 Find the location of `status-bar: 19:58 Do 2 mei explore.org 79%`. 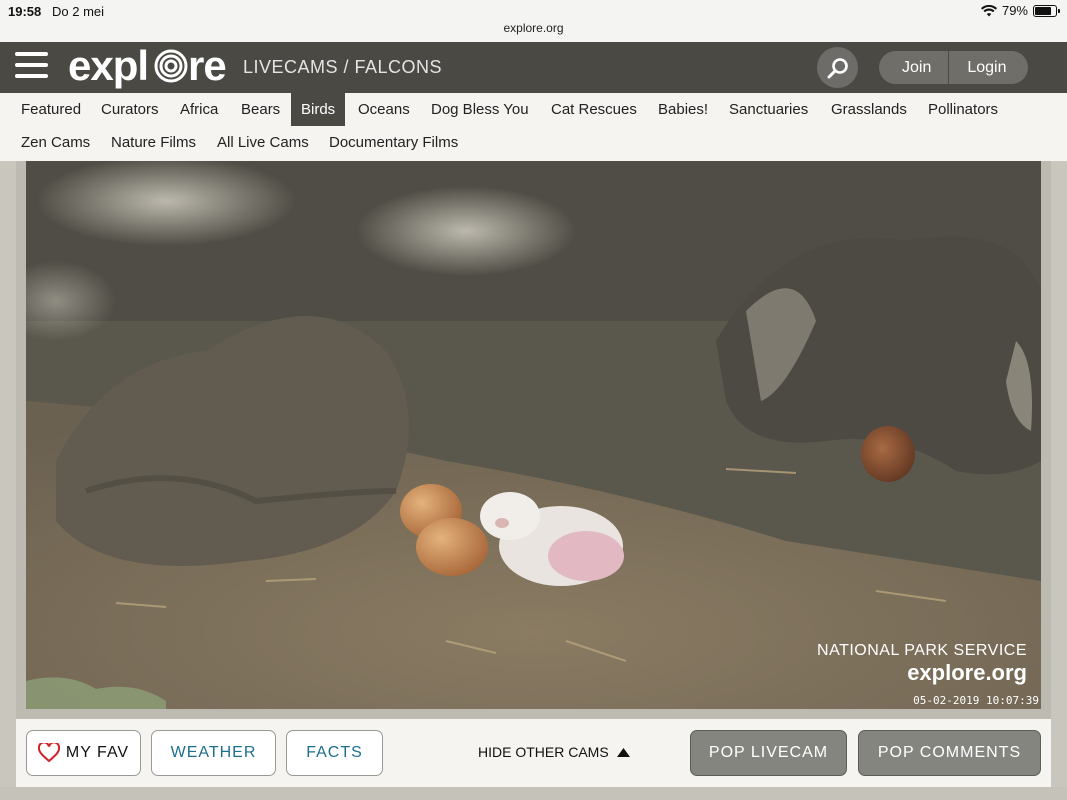

status-bar: 19:58 Do 2 mei explore.org 79% is located at coordinates (533, 21).